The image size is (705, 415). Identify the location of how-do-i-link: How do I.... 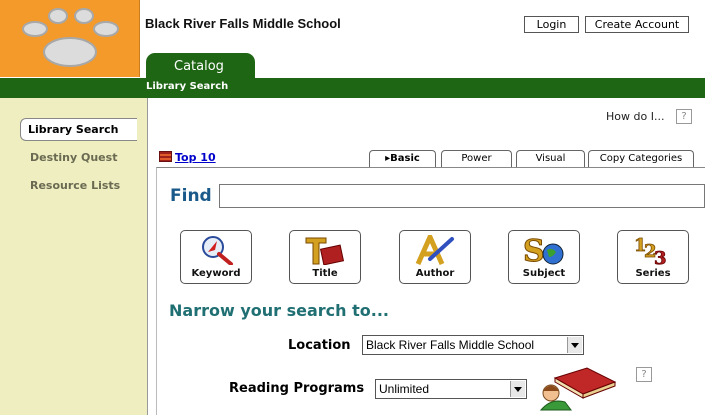
(635, 116).